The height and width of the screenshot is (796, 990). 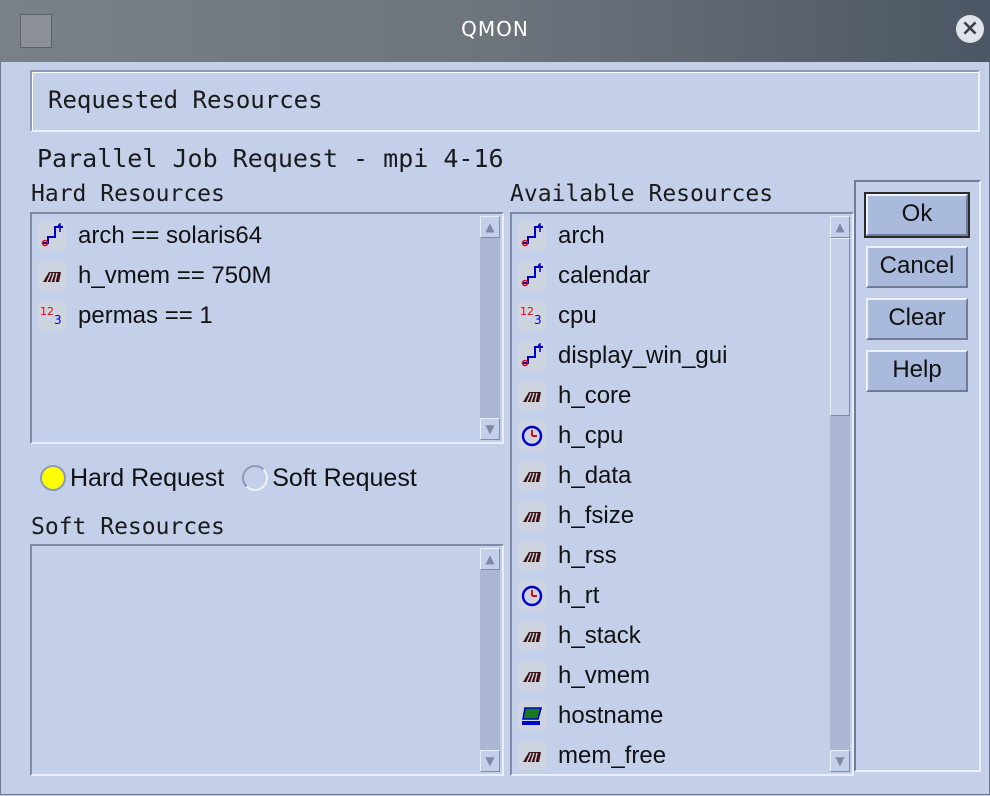 I want to click on available-resource-item-label: h_stack, so click(x=599, y=635).